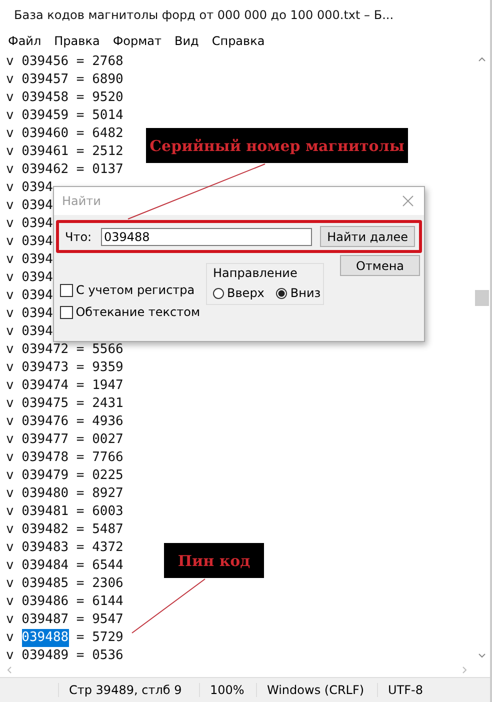  Describe the element at coordinates (227, 690) in the screenshot. I see `status-text: 100%` at that location.